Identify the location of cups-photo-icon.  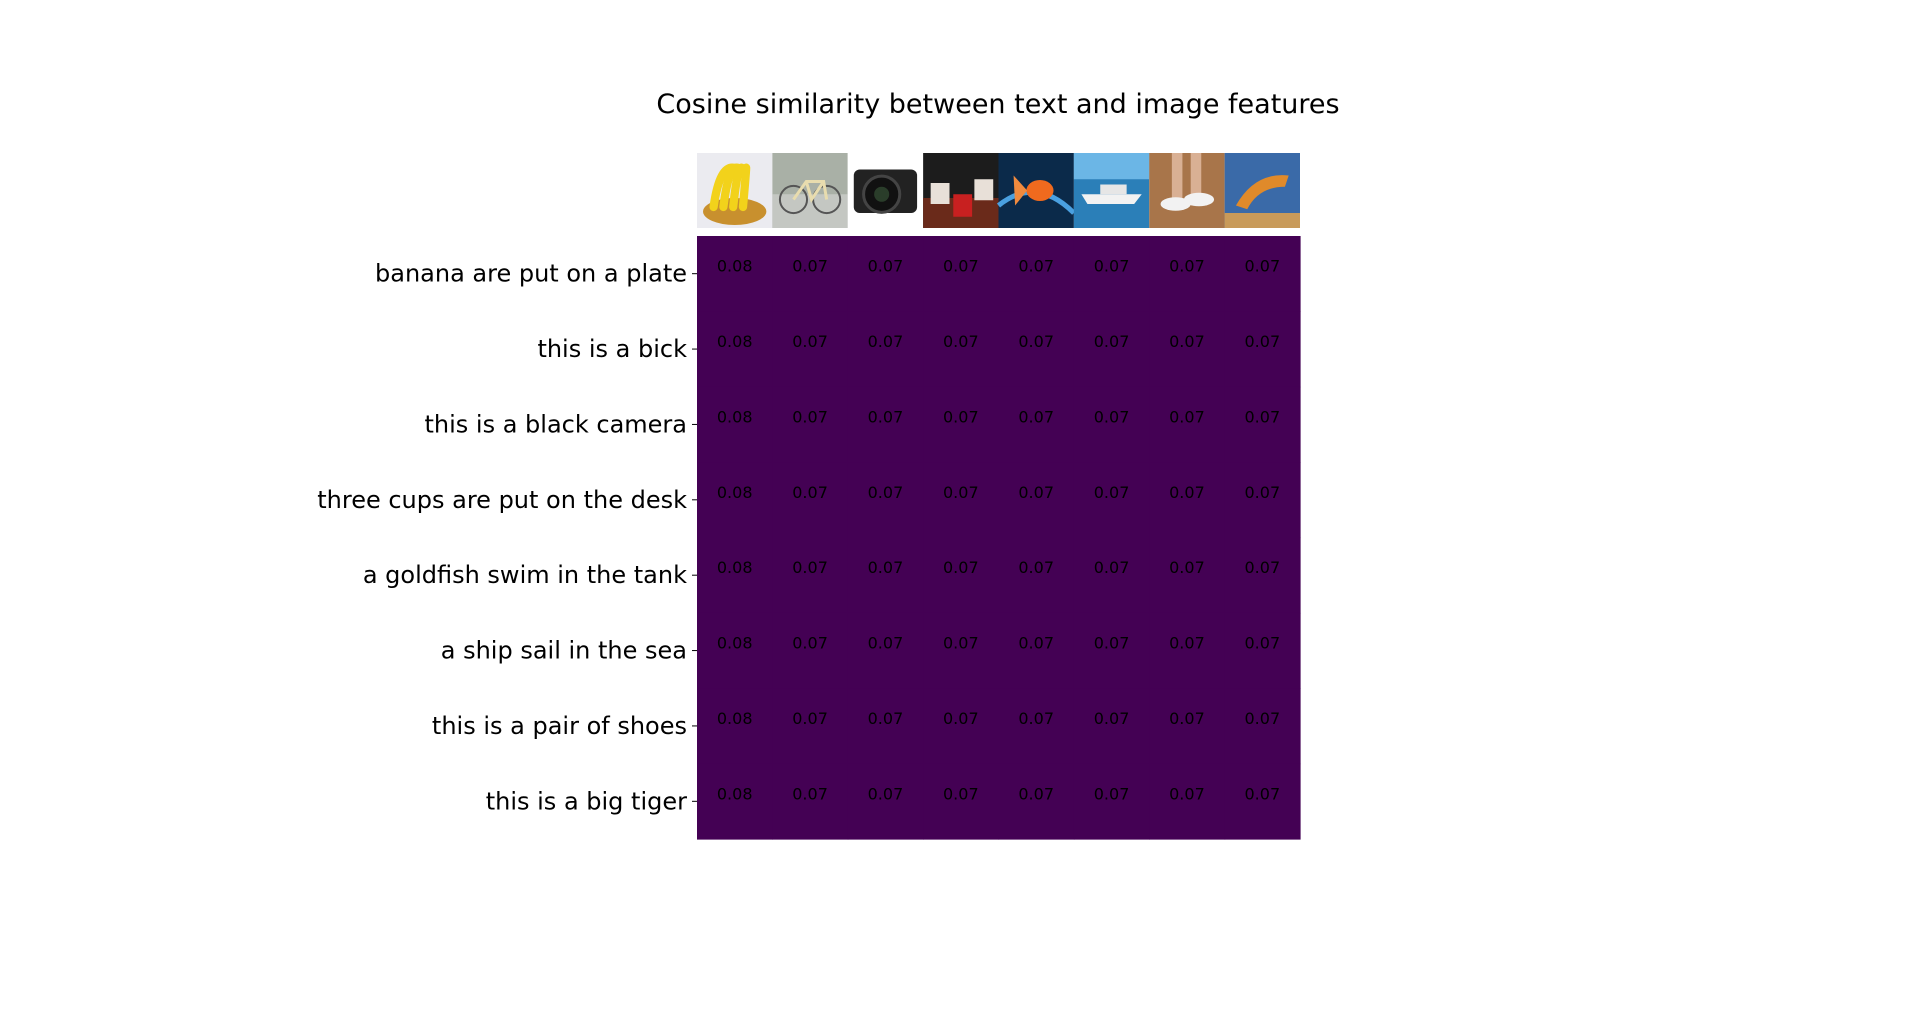
(961, 190).